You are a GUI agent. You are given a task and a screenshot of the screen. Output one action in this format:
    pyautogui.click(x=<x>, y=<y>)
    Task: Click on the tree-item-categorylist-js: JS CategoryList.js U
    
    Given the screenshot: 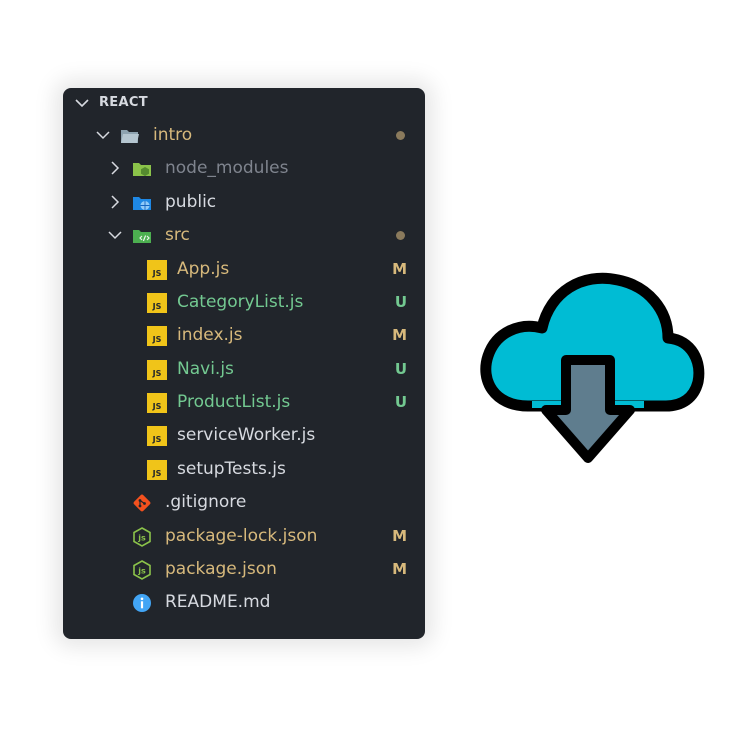 What is the action you would take?
    pyautogui.click(x=244, y=302)
    